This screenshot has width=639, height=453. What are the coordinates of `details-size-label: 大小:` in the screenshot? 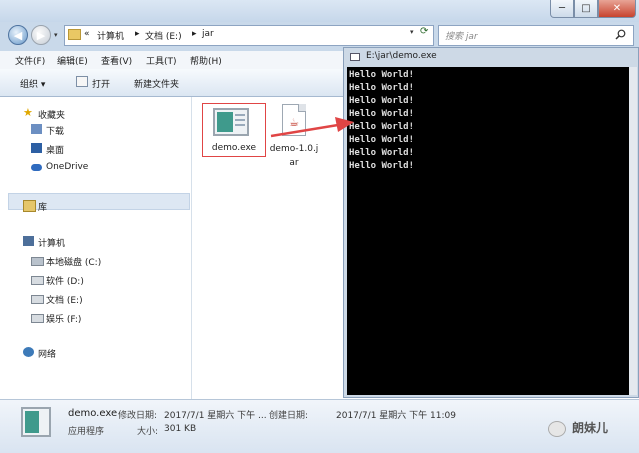 It's located at (148, 432).